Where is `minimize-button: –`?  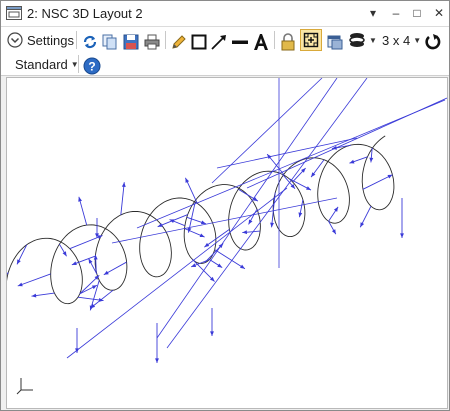
minimize-button: – is located at coordinates (396, 13).